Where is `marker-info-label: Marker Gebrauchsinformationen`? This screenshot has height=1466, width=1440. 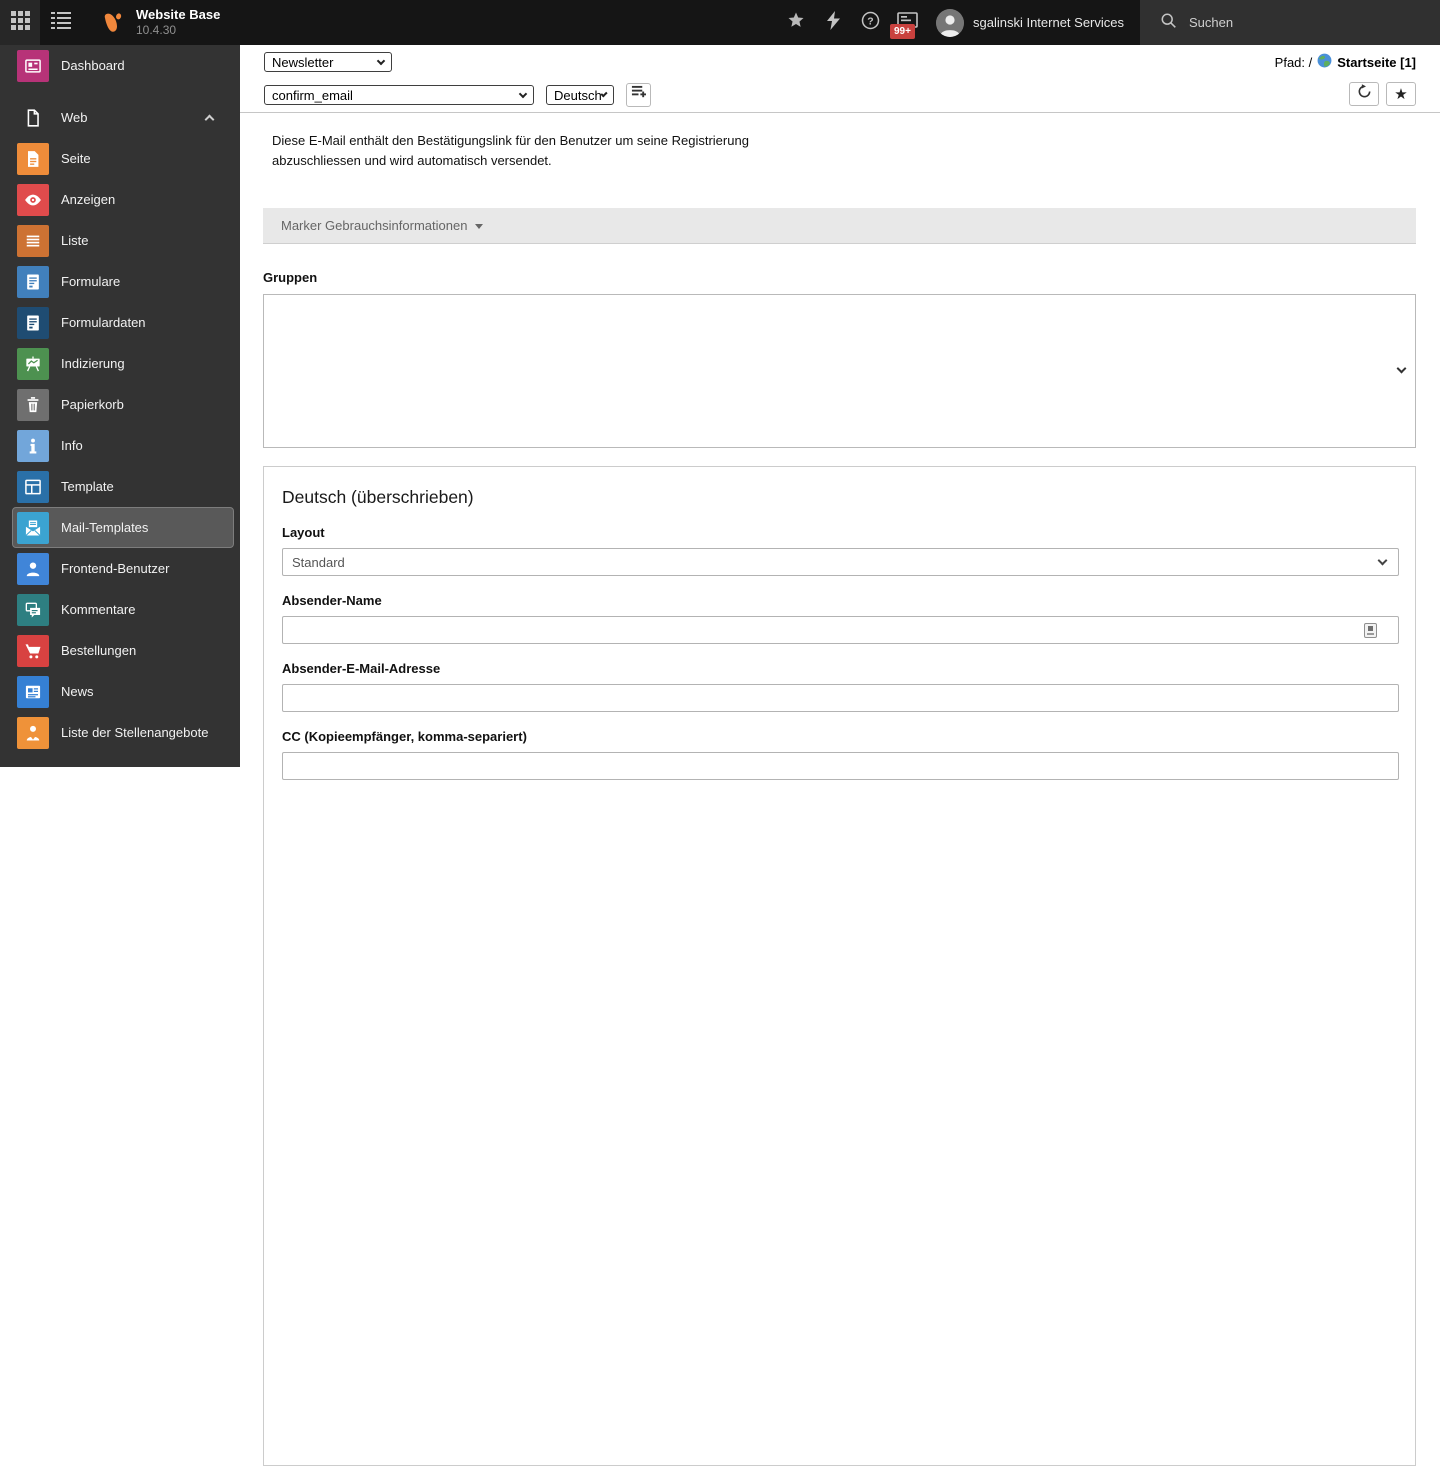 marker-info-label: Marker Gebrauchsinformationen is located at coordinates (374, 226).